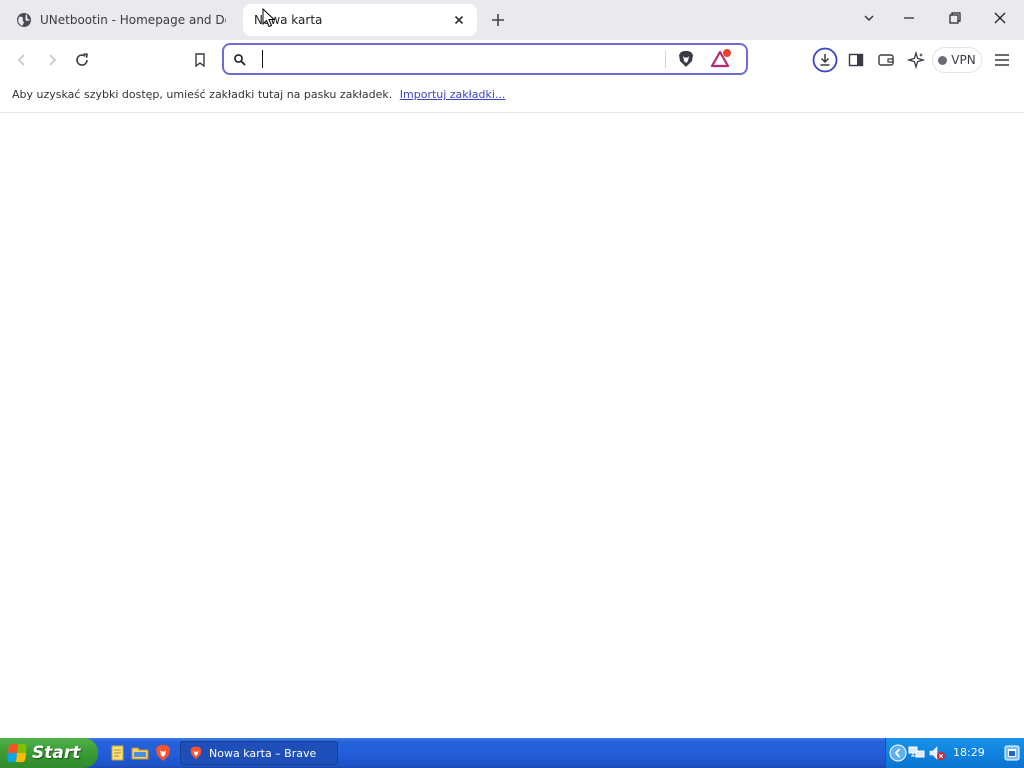 The width and height of the screenshot is (1024, 768). I want to click on clock: 18:29, so click(969, 752).